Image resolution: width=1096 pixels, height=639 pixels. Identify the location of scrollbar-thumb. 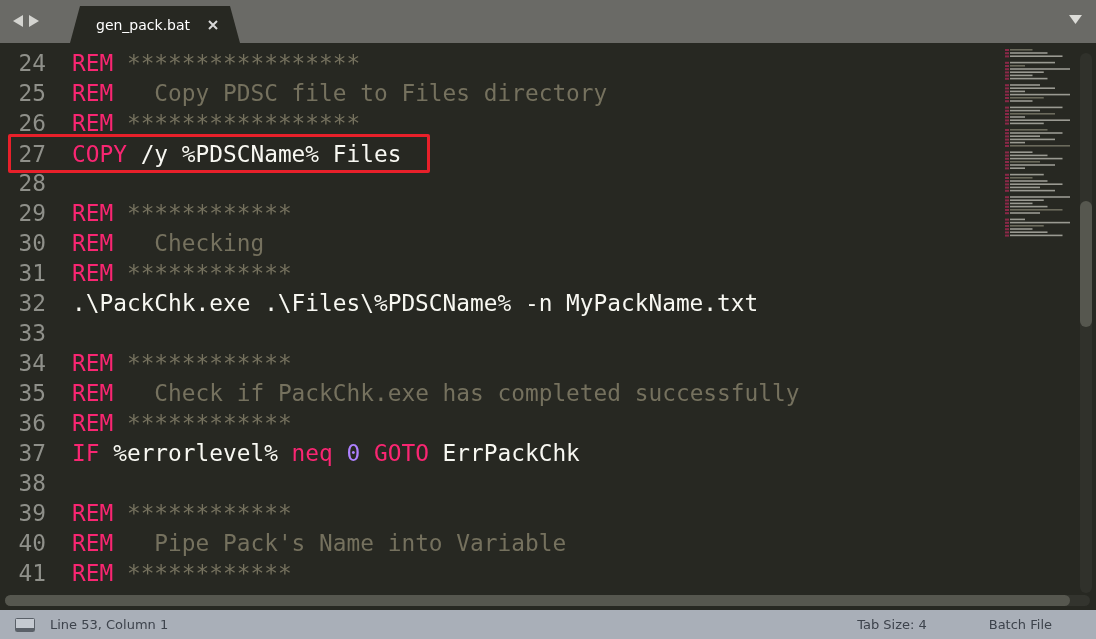
(1086, 264).